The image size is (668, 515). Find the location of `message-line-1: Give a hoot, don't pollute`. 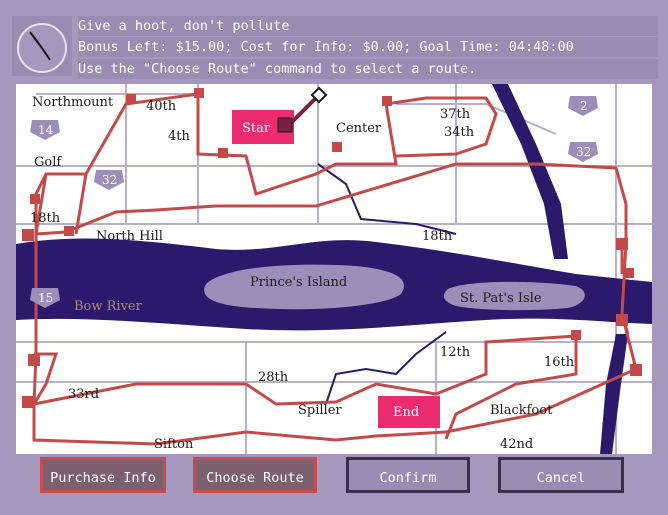

message-line-1: Give a hoot, don't pollute is located at coordinates (368, 26).